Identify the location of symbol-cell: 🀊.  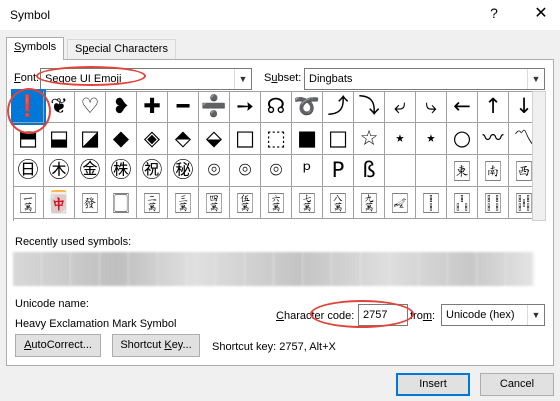
(214, 203).